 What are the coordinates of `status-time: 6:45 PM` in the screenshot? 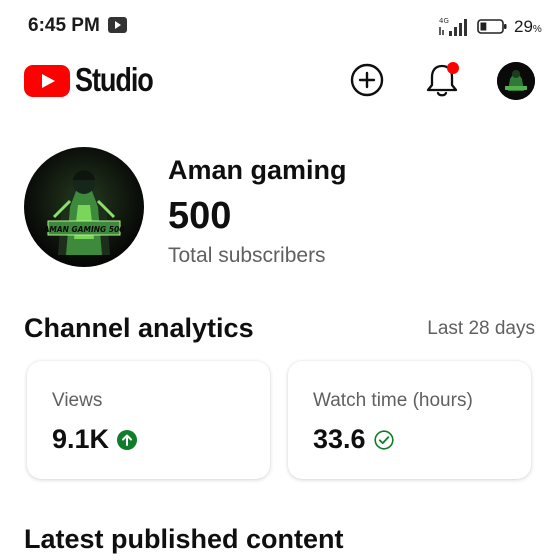 It's located at (64, 25).